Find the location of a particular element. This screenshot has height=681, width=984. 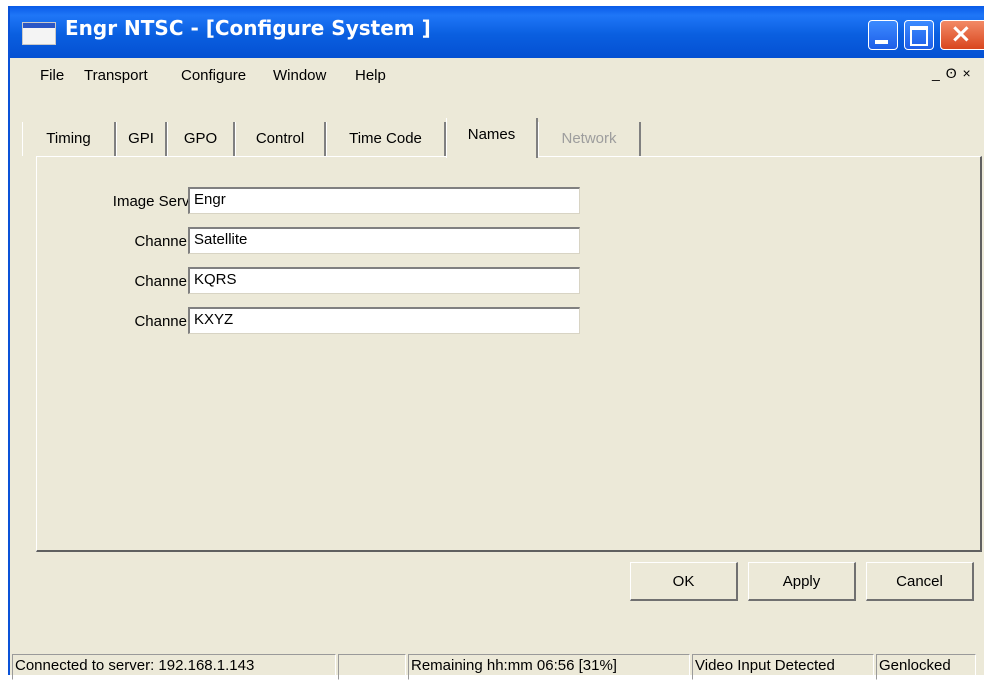

close-icon: × is located at coordinates (961, 34).